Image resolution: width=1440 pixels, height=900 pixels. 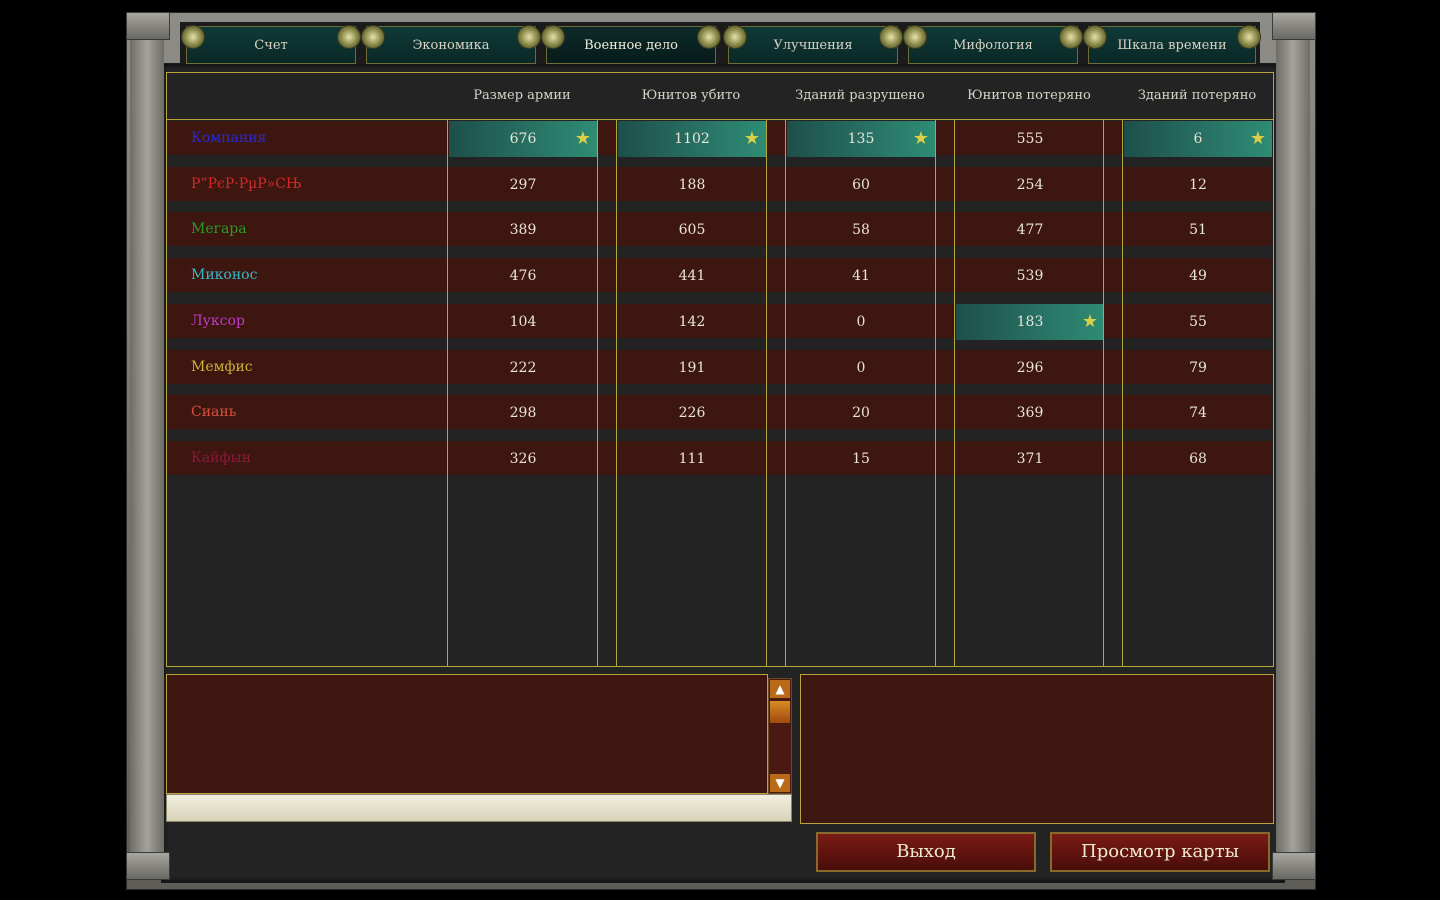 I want to click on stat-cell: 254, so click(x=1030, y=185).